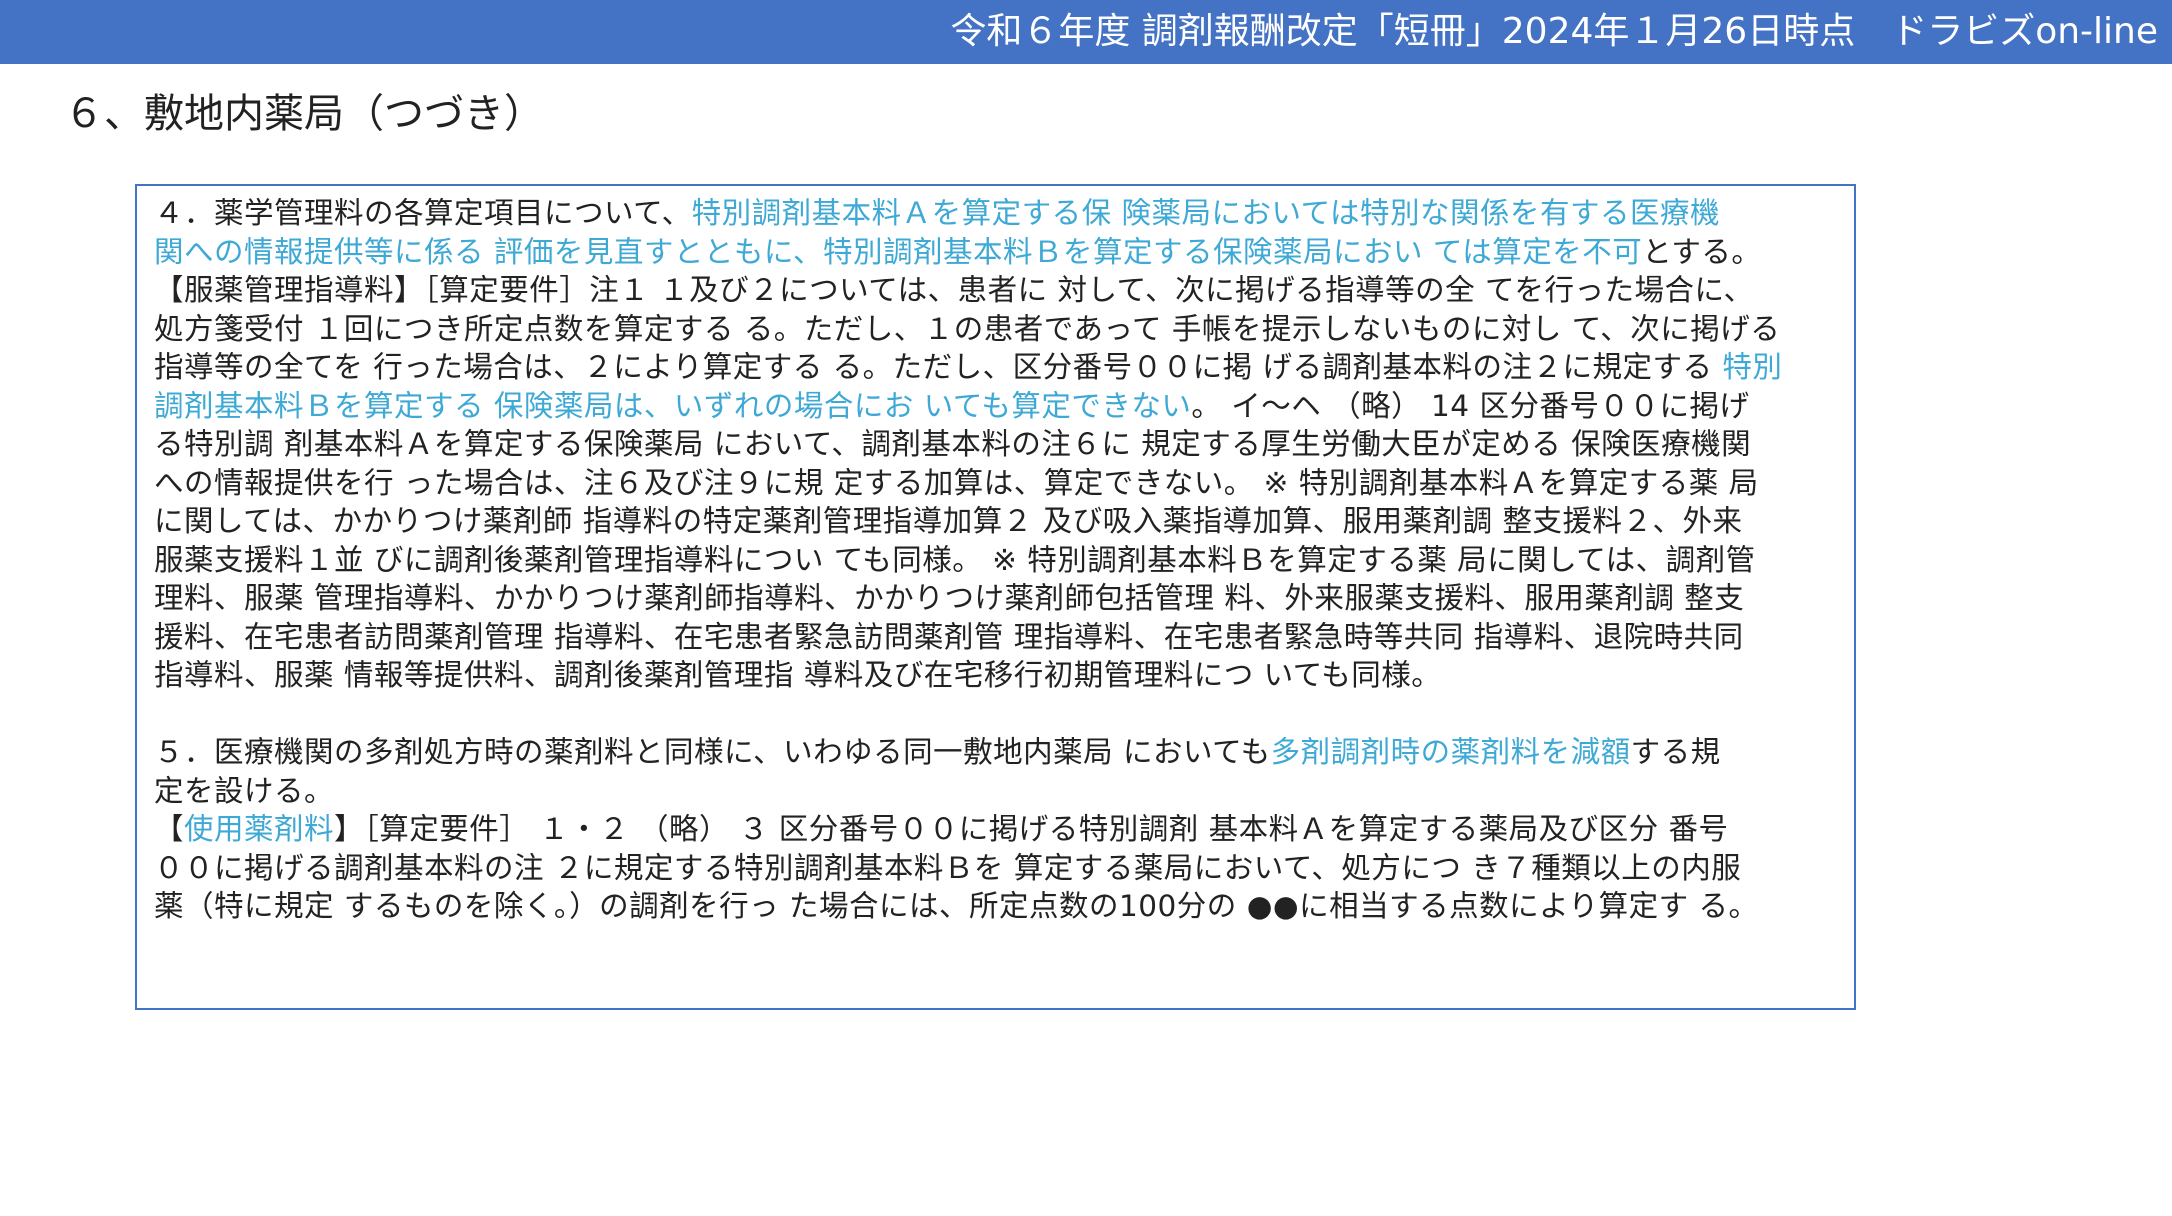 This screenshot has height=1216, width=2172. What do you see at coordinates (999, 791) in the screenshot?
I see `text-line: 定を設ける。` at bounding box center [999, 791].